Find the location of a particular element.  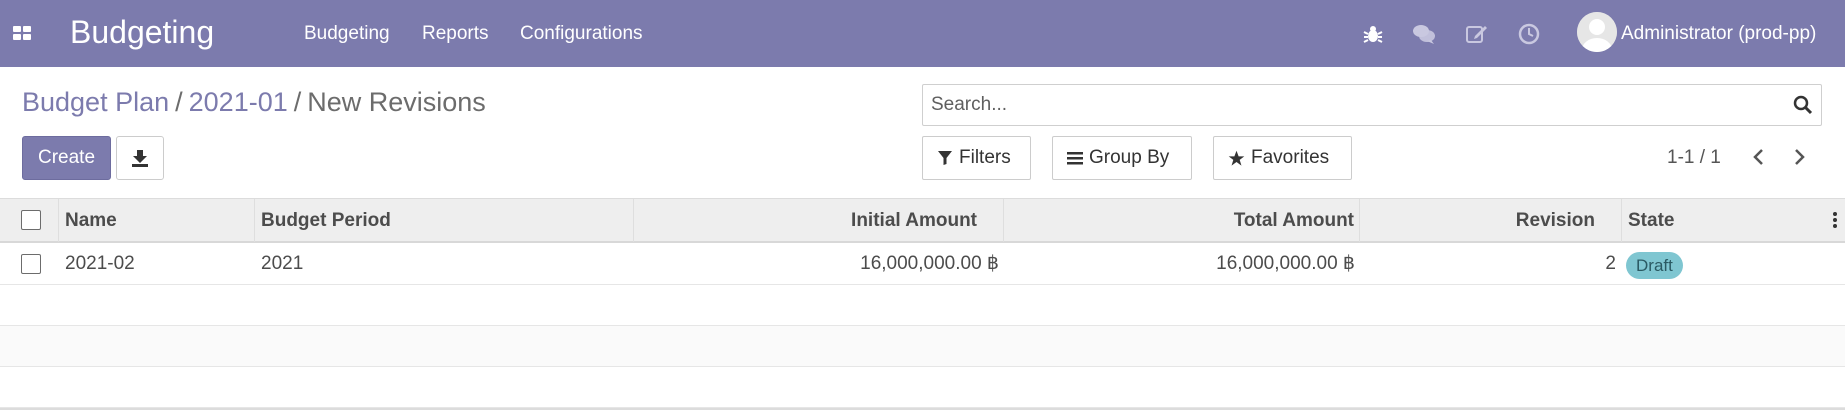

filters-button: Filters is located at coordinates (976, 158).